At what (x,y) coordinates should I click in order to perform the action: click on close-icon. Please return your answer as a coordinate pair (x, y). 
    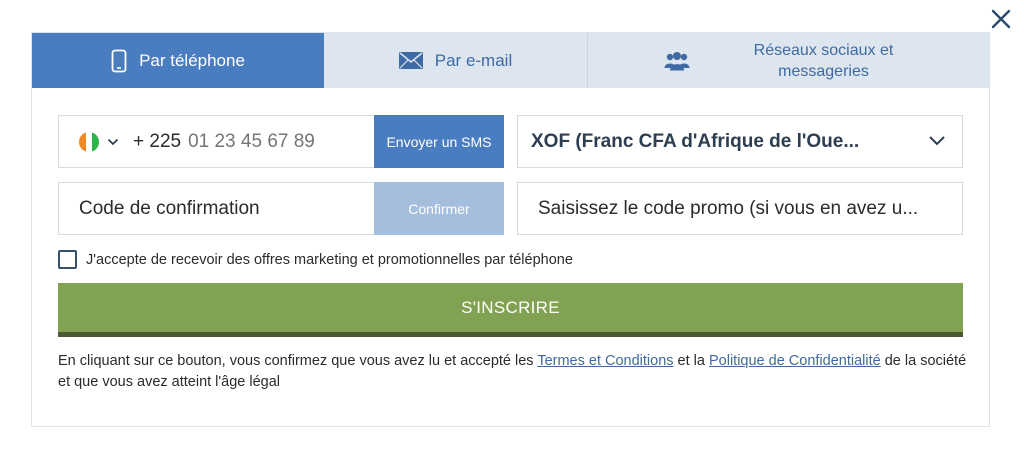
    Looking at the image, I should click on (1001, 19).